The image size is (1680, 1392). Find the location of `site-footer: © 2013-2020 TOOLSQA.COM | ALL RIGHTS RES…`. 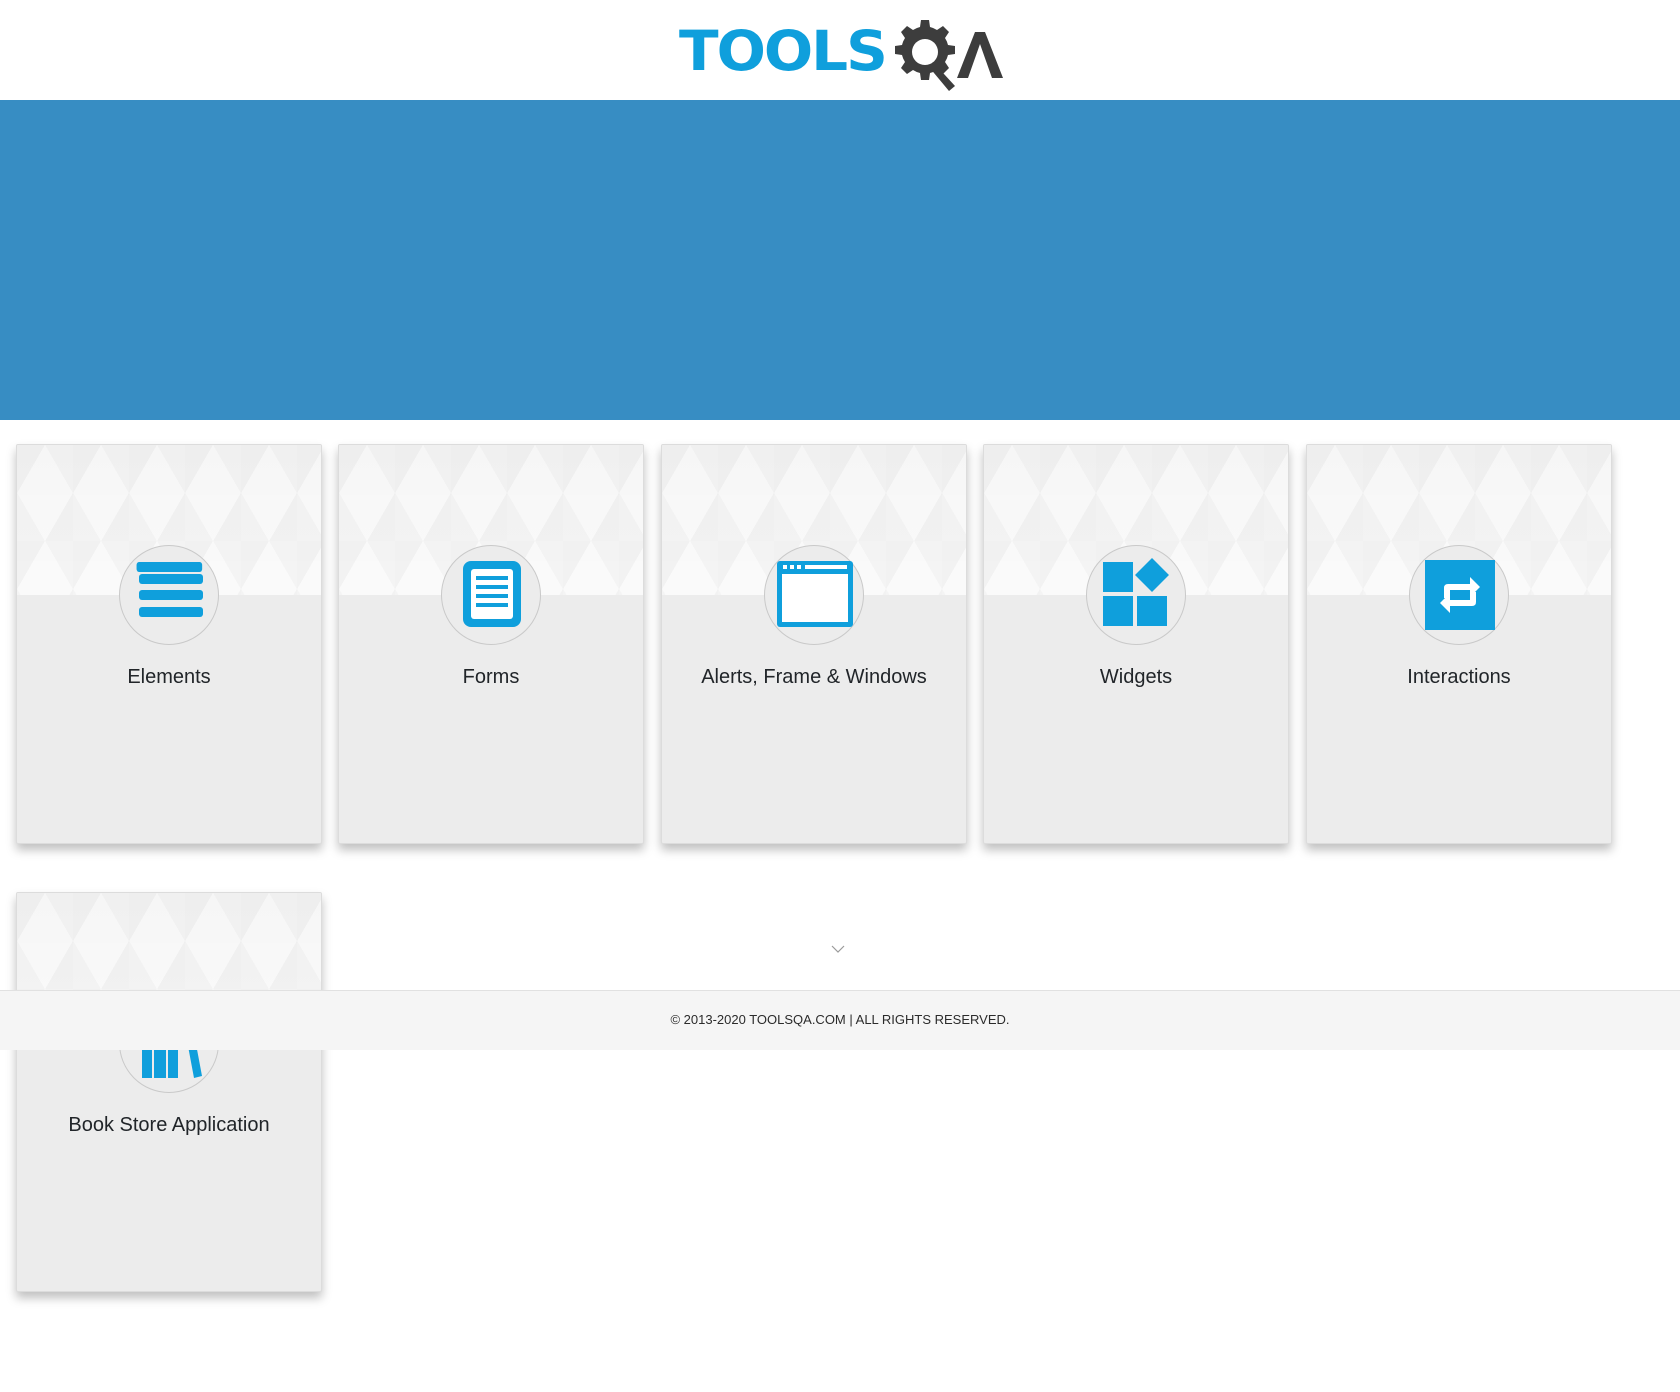

site-footer: © 2013-2020 TOOLSQA.COM | ALL RIGHTS RES… is located at coordinates (840, 1020).